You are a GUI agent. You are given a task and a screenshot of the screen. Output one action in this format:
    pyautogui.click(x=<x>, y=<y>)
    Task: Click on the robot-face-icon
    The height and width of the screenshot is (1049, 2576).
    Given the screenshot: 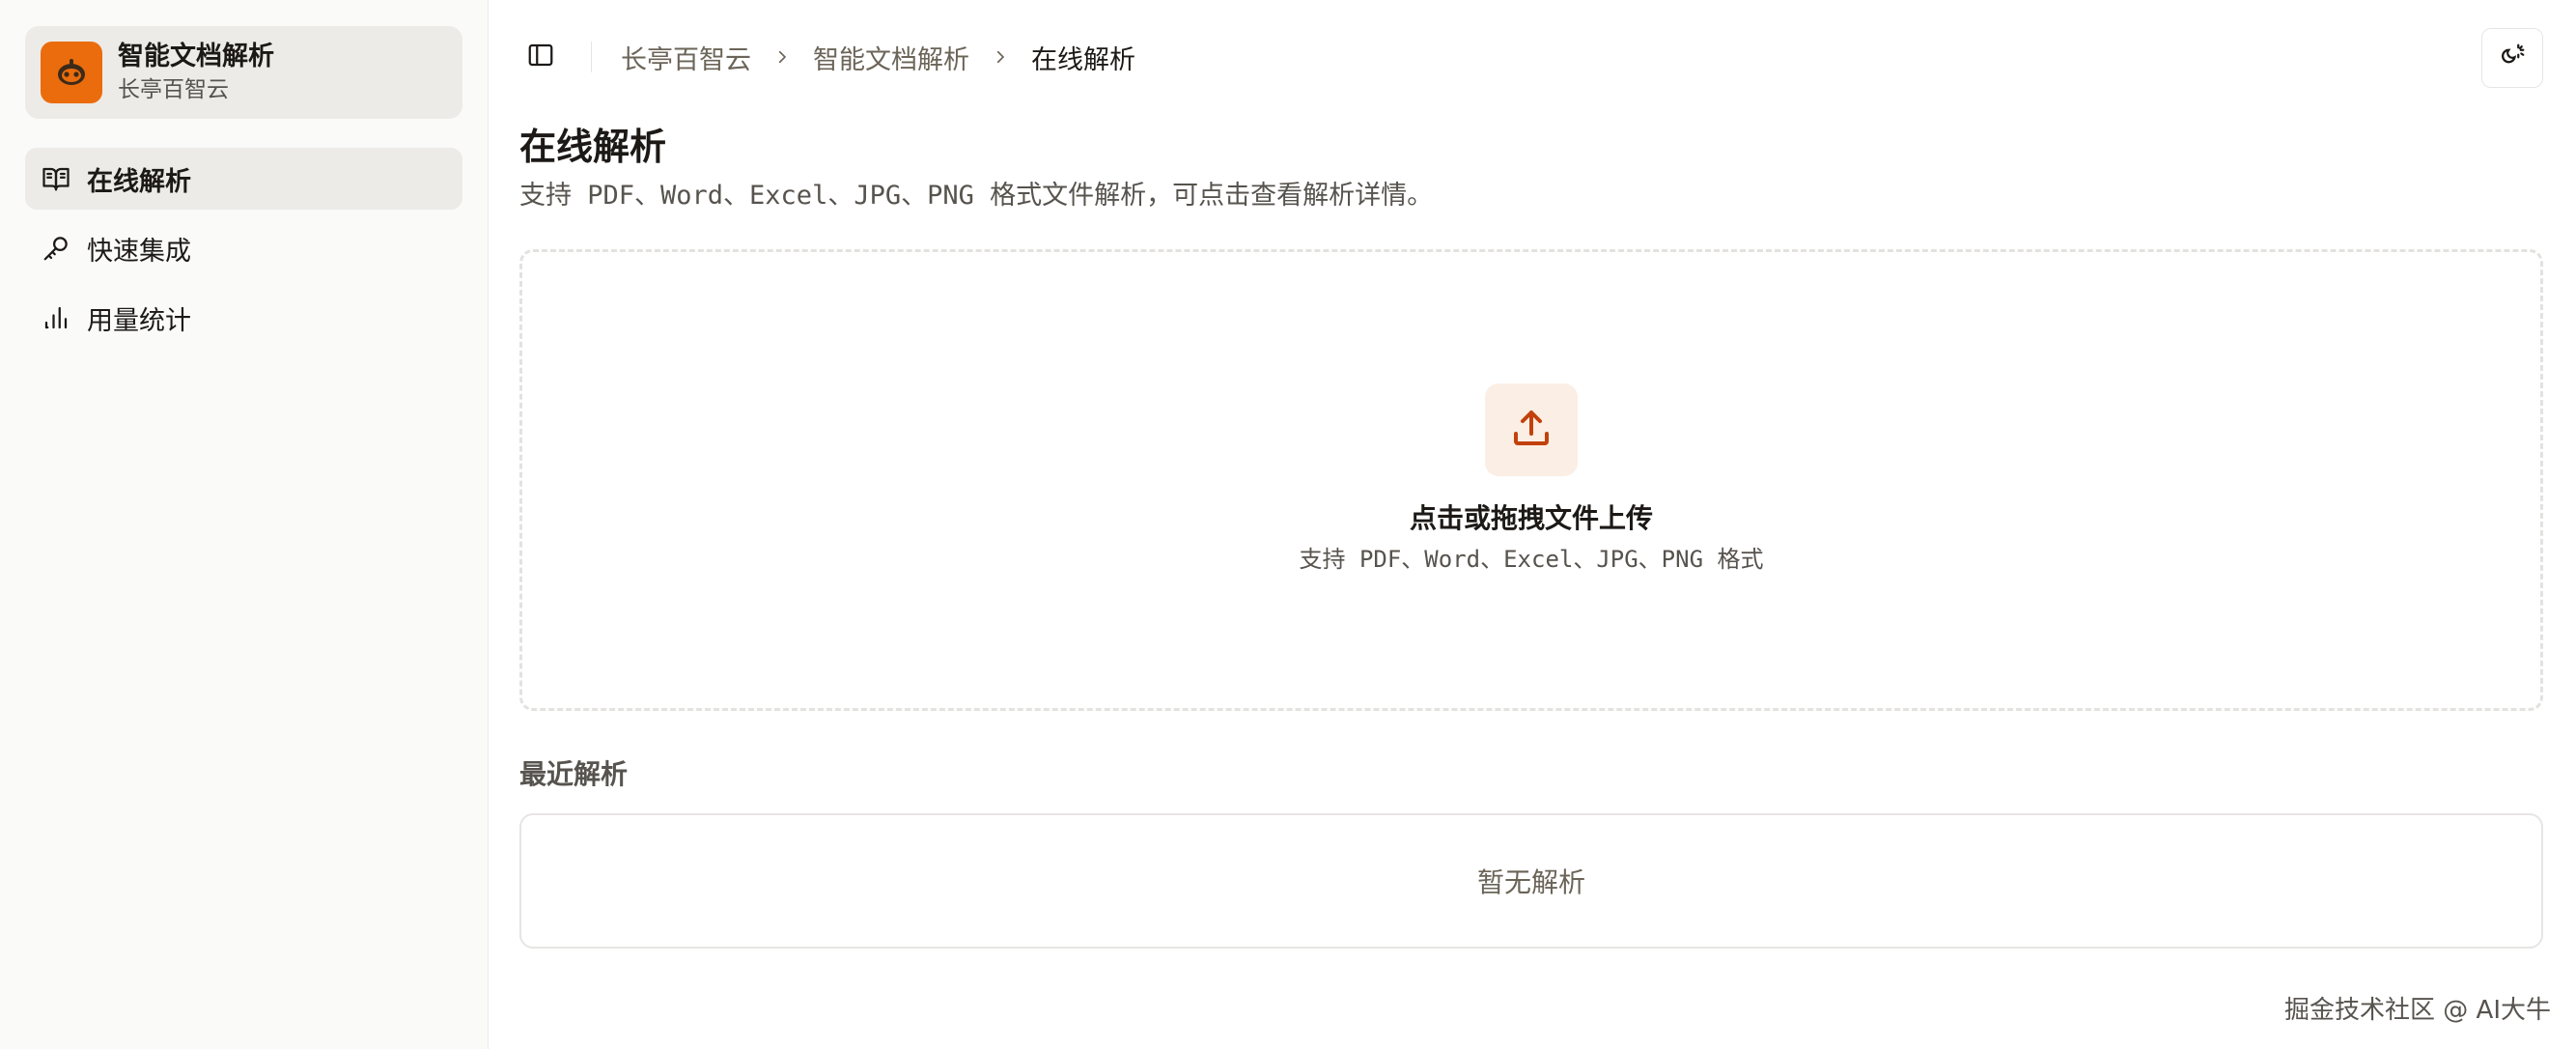 What is the action you would take?
    pyautogui.click(x=71, y=73)
    